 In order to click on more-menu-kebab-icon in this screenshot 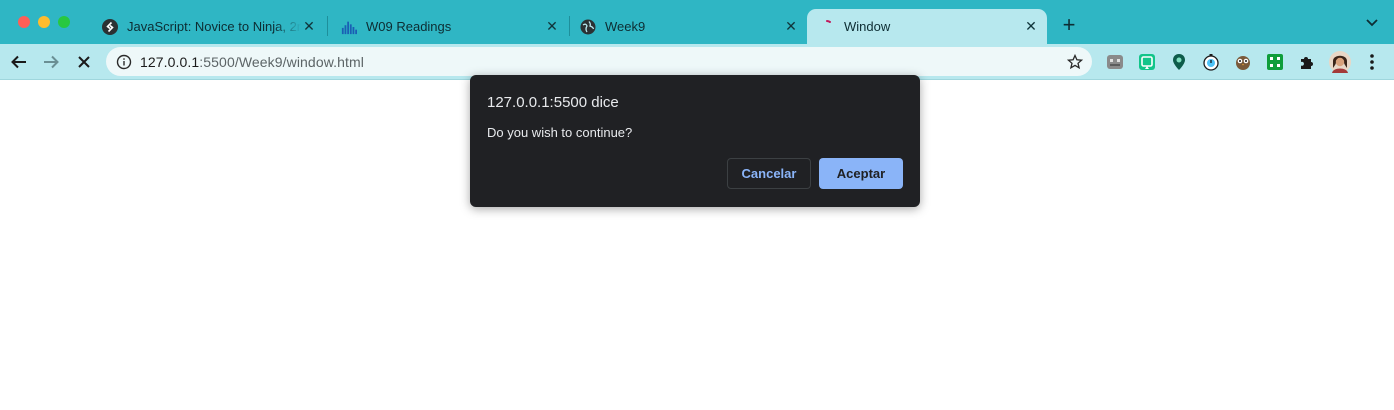, I will do `click(1372, 62)`.